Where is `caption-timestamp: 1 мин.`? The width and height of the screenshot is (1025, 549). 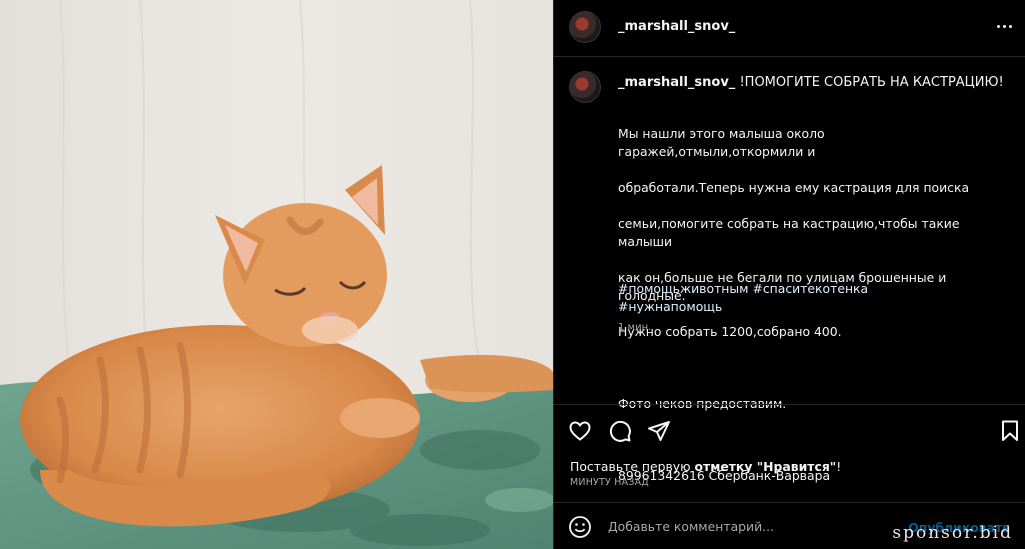 caption-timestamp: 1 мин. is located at coordinates (635, 327).